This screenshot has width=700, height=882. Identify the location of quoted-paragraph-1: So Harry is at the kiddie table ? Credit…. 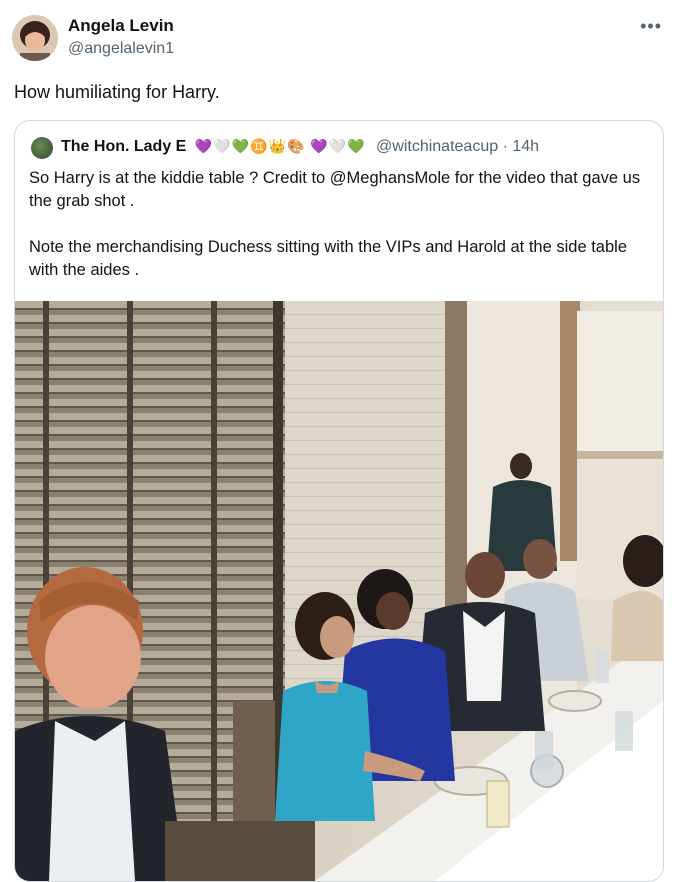
(335, 189).